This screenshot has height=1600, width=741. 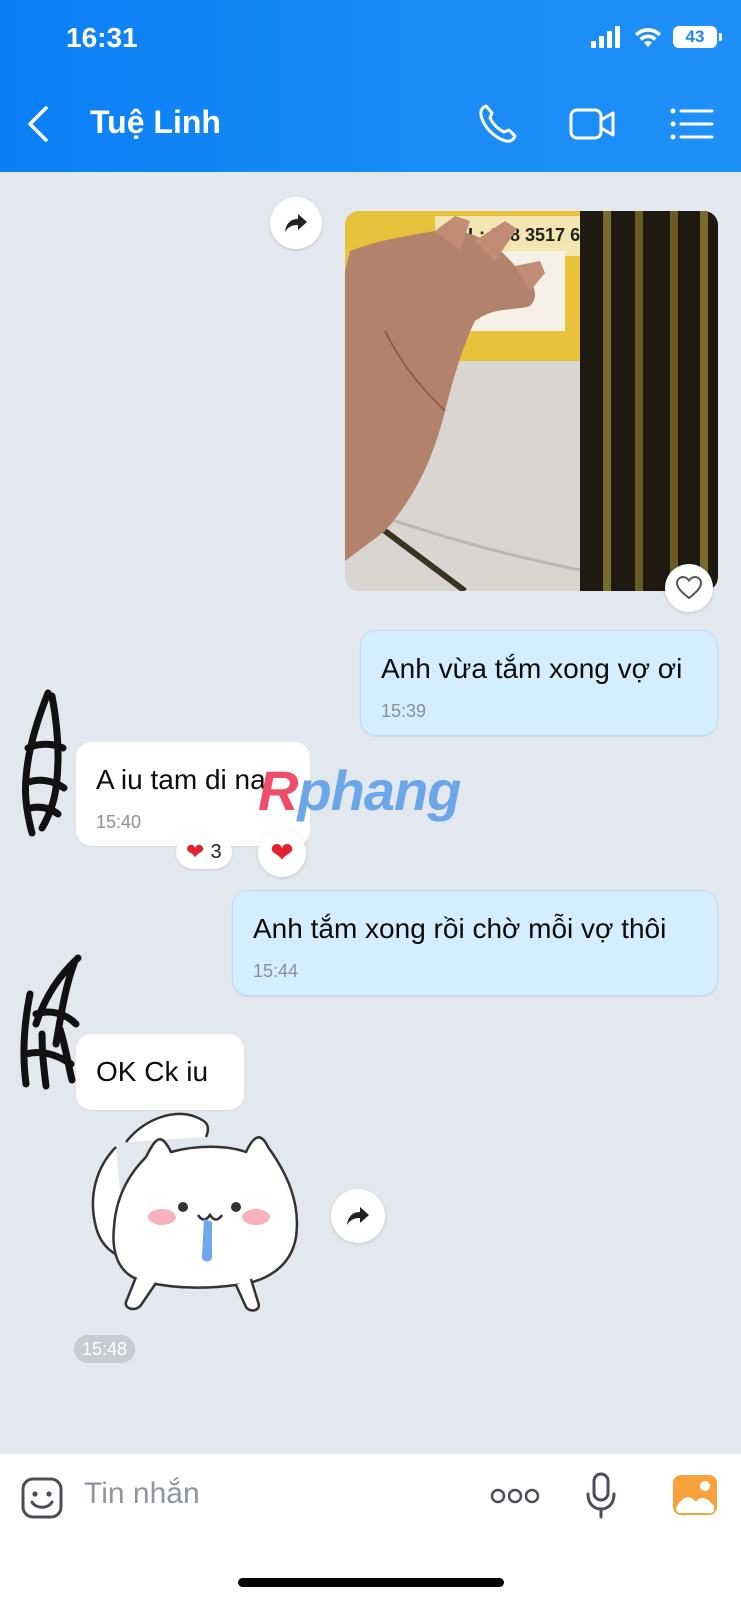 I want to click on message-bubble-outgoing: Anh tắm xong rồi chờ mỗi vợ thôi 15:44, so click(x=475, y=943).